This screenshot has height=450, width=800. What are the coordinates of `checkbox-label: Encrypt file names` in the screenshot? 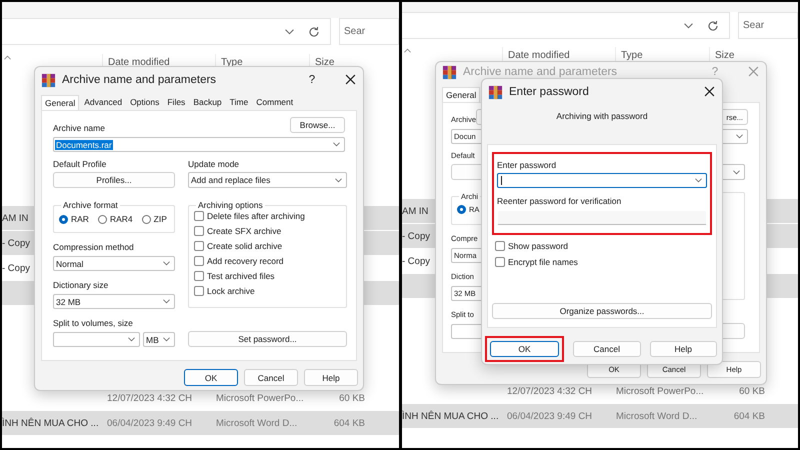 It's located at (543, 262).